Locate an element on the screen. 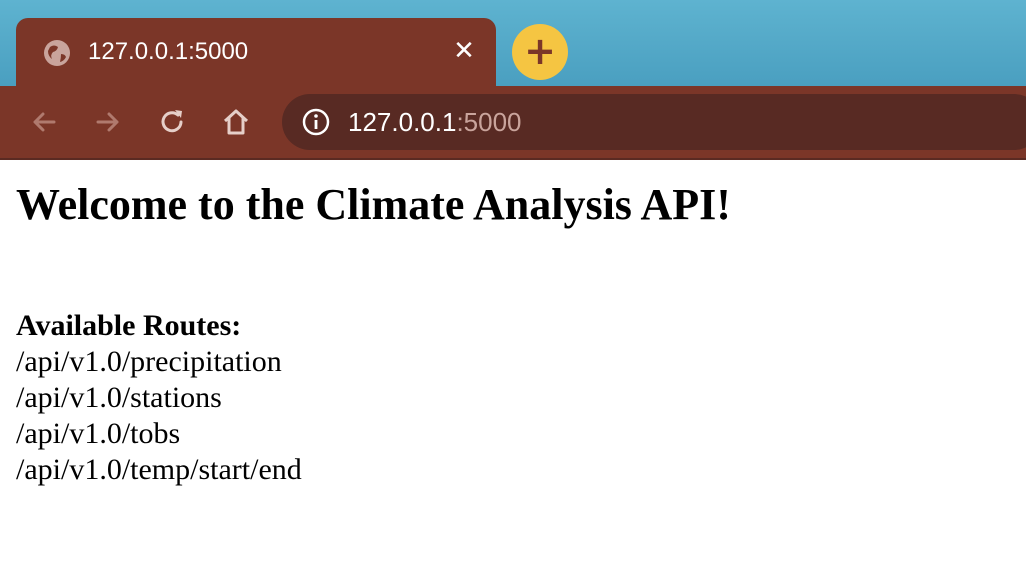  back-icon is located at coordinates (44, 122).